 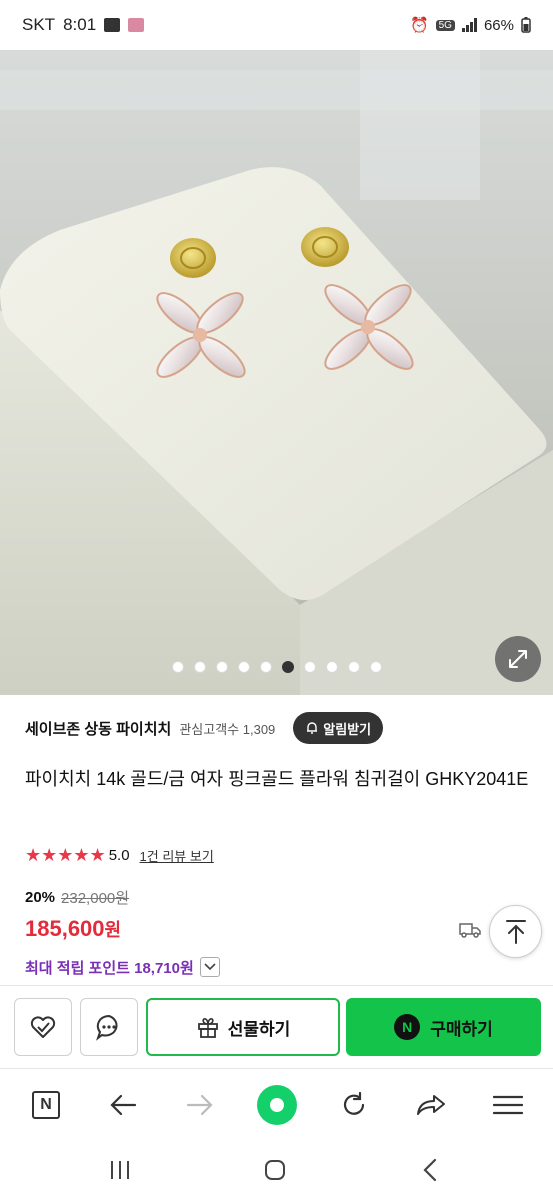 I want to click on wishlist-button, so click(x=43, y=1027).